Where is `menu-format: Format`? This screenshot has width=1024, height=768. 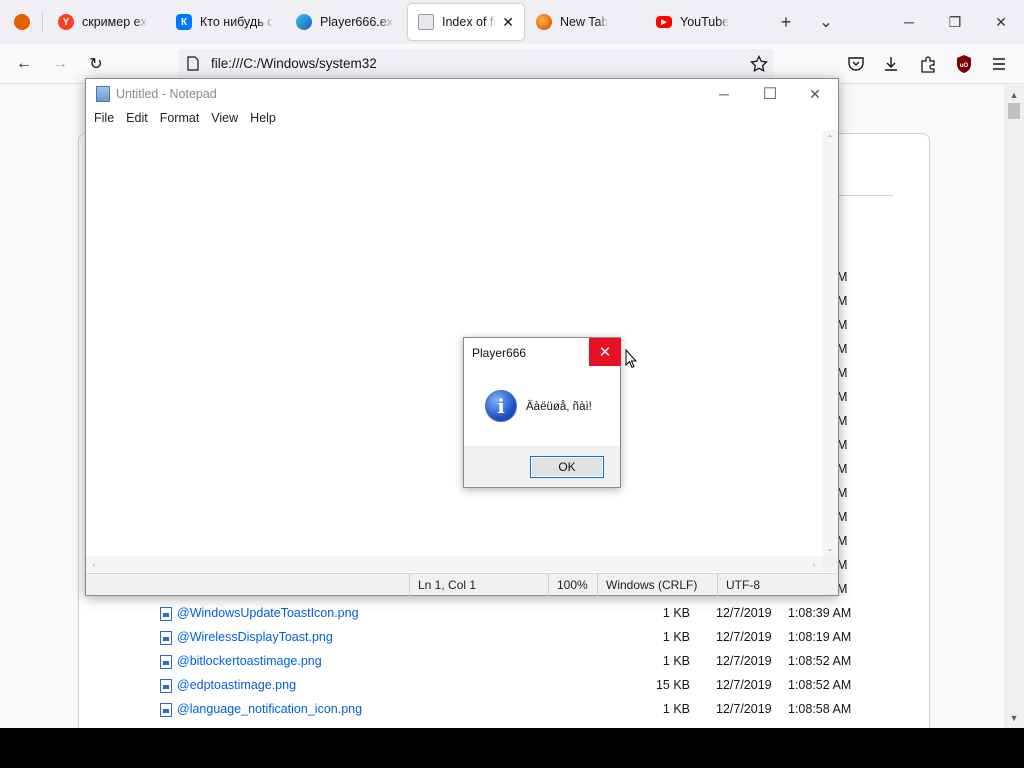
menu-format: Format is located at coordinates (184, 119).